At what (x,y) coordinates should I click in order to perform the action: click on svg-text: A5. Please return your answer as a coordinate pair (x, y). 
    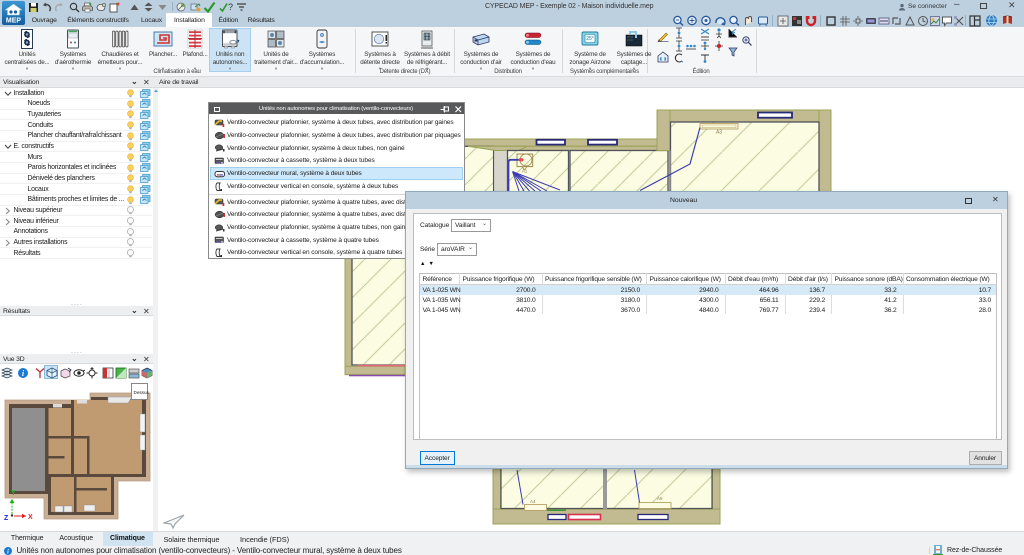
    Looking at the image, I should click on (660, 498).